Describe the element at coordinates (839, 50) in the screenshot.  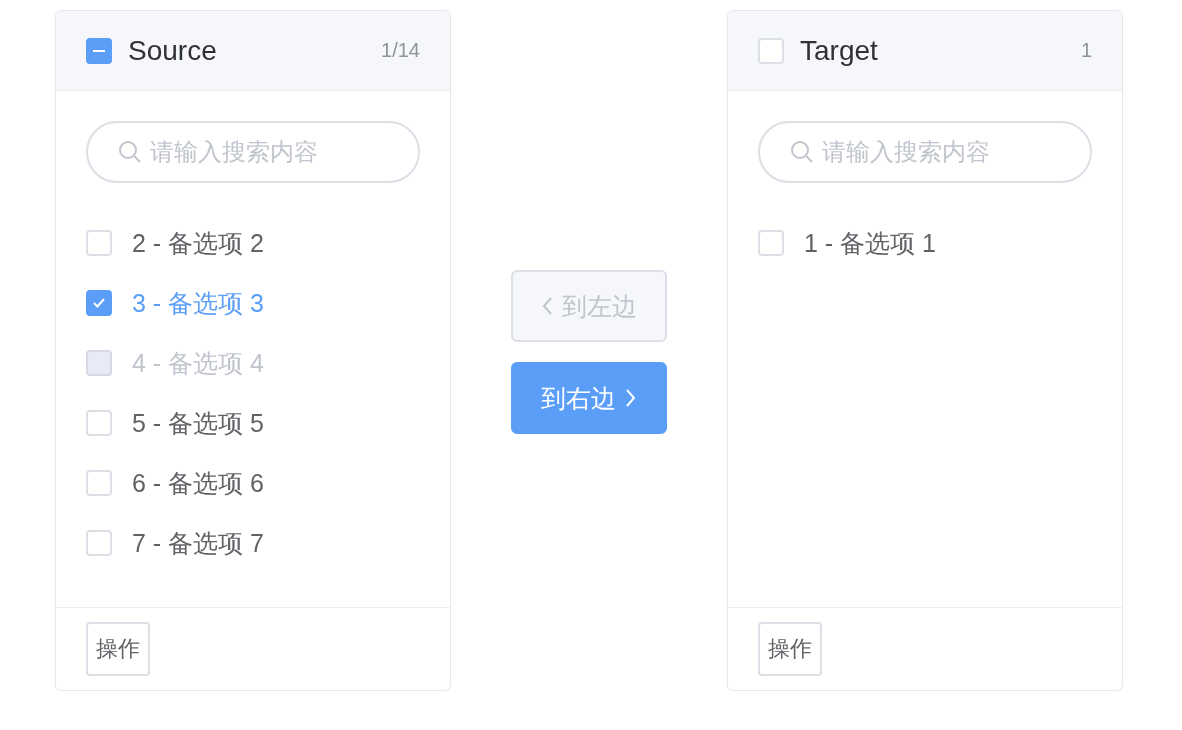
I see `panel-title: Target` at that location.